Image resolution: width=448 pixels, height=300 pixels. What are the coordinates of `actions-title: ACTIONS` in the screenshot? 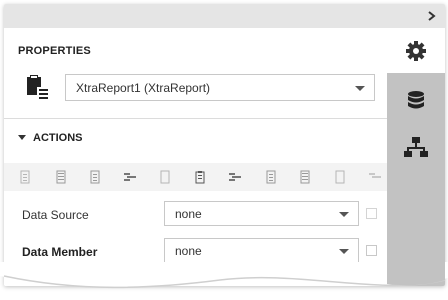 It's located at (58, 138).